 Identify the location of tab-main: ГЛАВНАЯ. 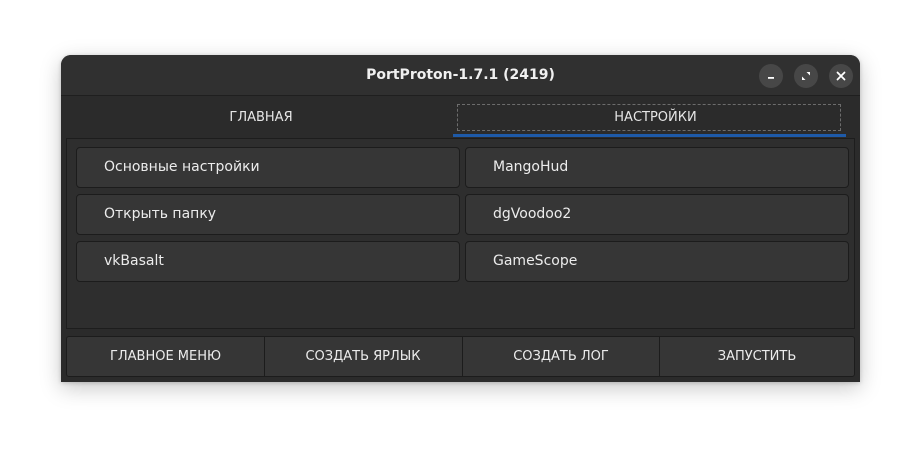
(261, 118).